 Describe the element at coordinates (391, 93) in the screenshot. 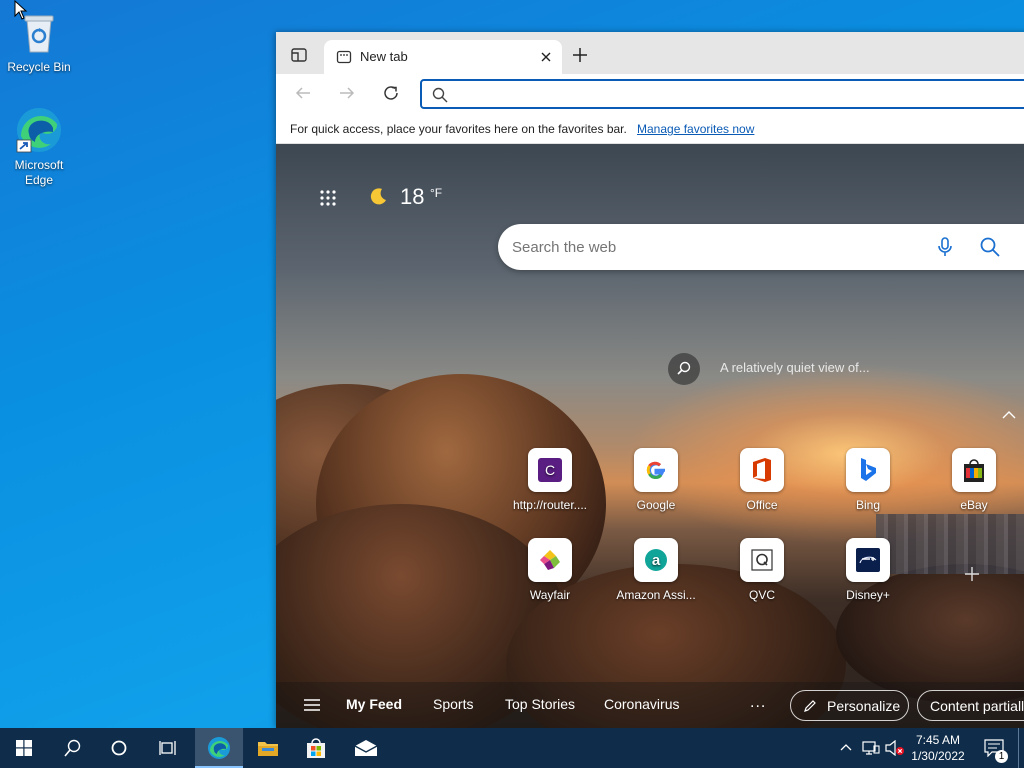

I see `refresh-icon` at that location.